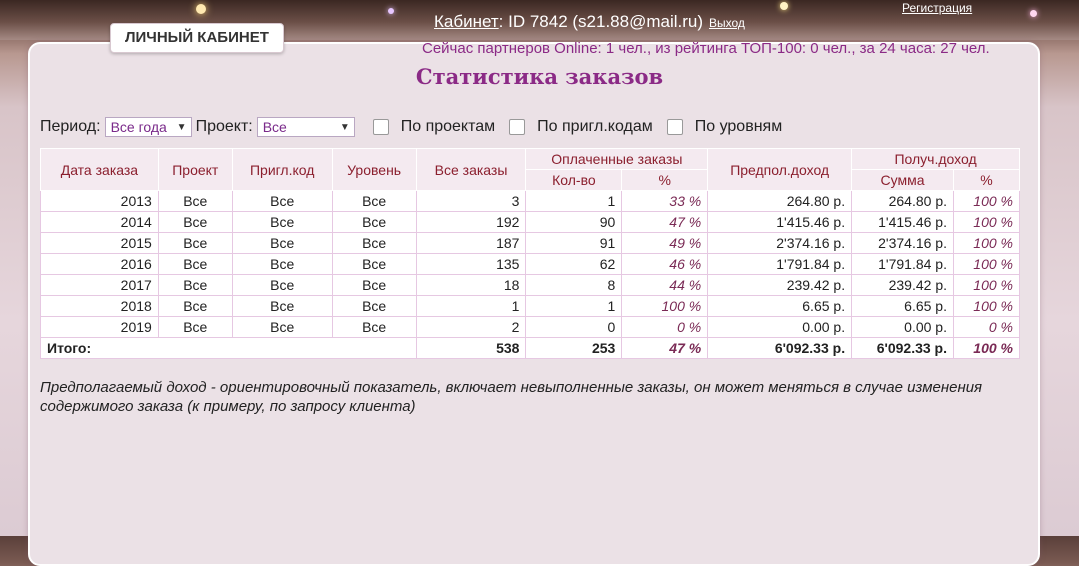 This screenshot has width=1079, height=566. What do you see at coordinates (902, 348) in the screenshot?
I see `total-received-sum: 6'092.33 р.` at bounding box center [902, 348].